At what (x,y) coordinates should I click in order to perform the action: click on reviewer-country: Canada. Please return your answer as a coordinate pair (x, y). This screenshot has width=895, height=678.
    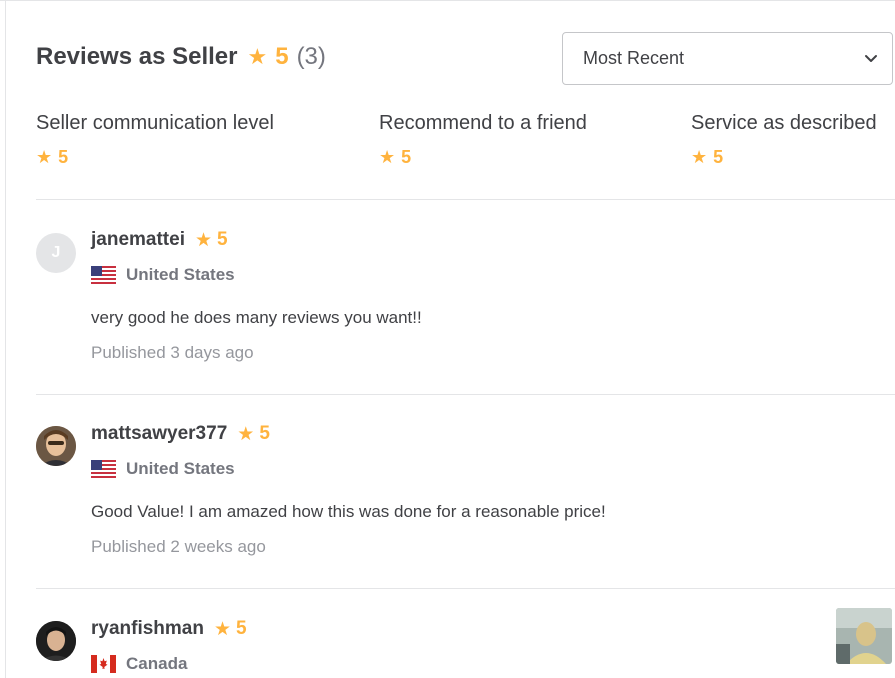
    Looking at the image, I should click on (139, 664).